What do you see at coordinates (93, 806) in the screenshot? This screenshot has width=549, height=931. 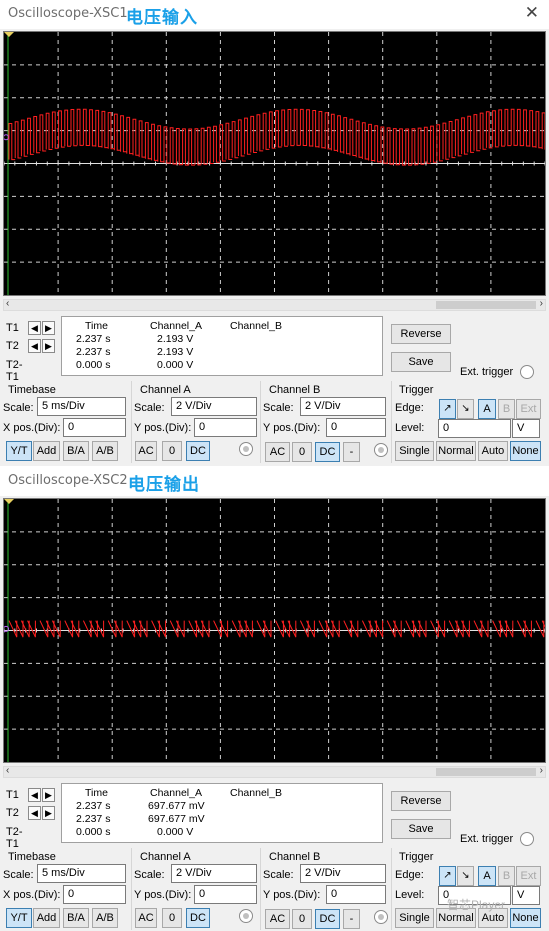 I see `readout-t1-time: 2.237 s` at bounding box center [93, 806].